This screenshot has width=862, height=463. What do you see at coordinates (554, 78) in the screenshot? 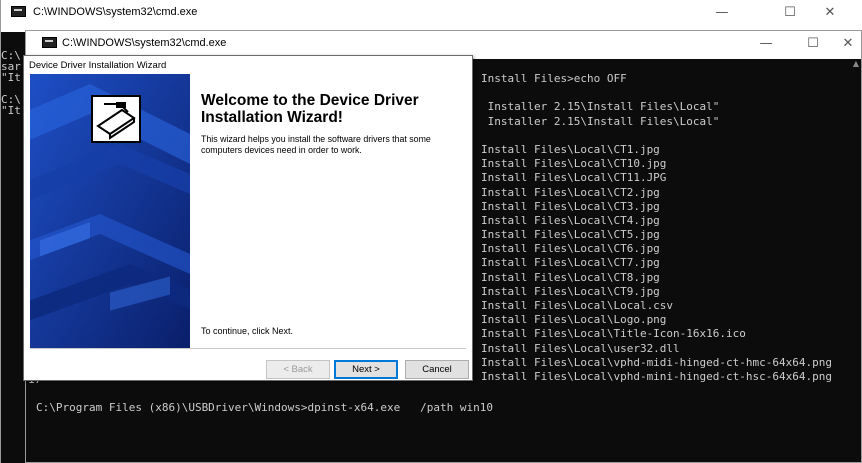
I see `console-line: Install Files>echo OFF` at bounding box center [554, 78].